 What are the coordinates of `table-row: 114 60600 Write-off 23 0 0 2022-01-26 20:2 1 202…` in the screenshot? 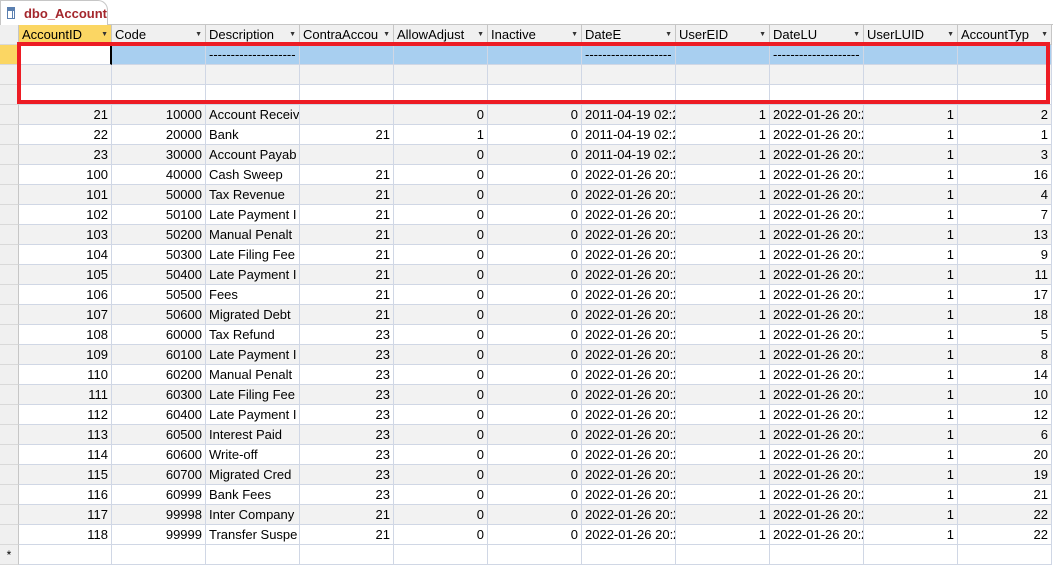 It's located at (526, 455).